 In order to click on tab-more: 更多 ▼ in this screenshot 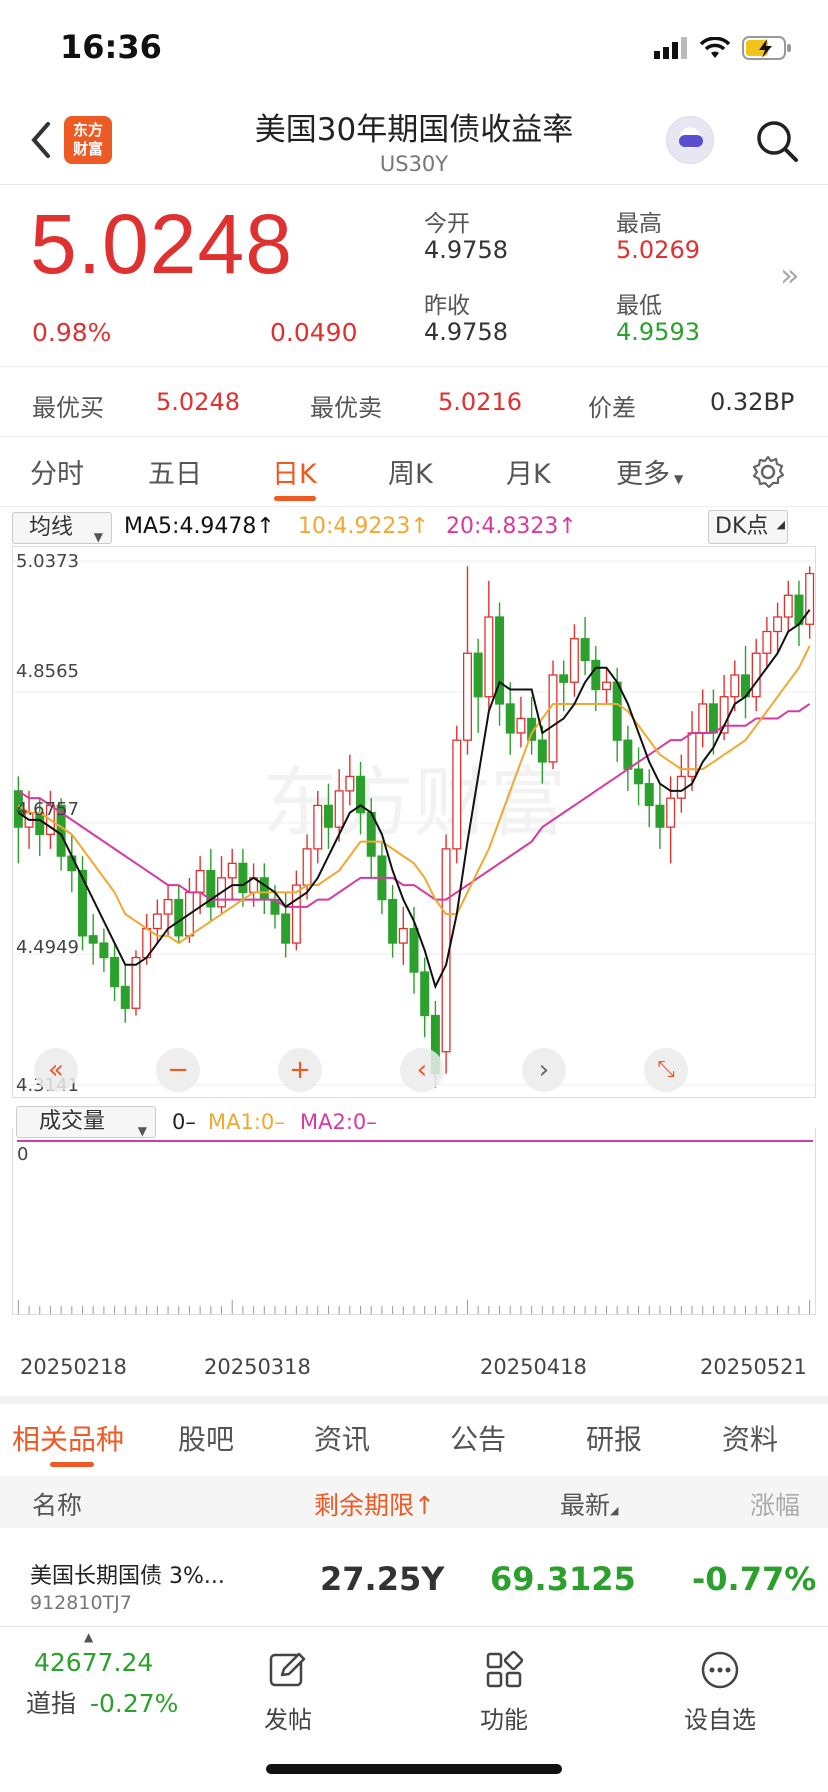, I will do `click(649, 471)`.